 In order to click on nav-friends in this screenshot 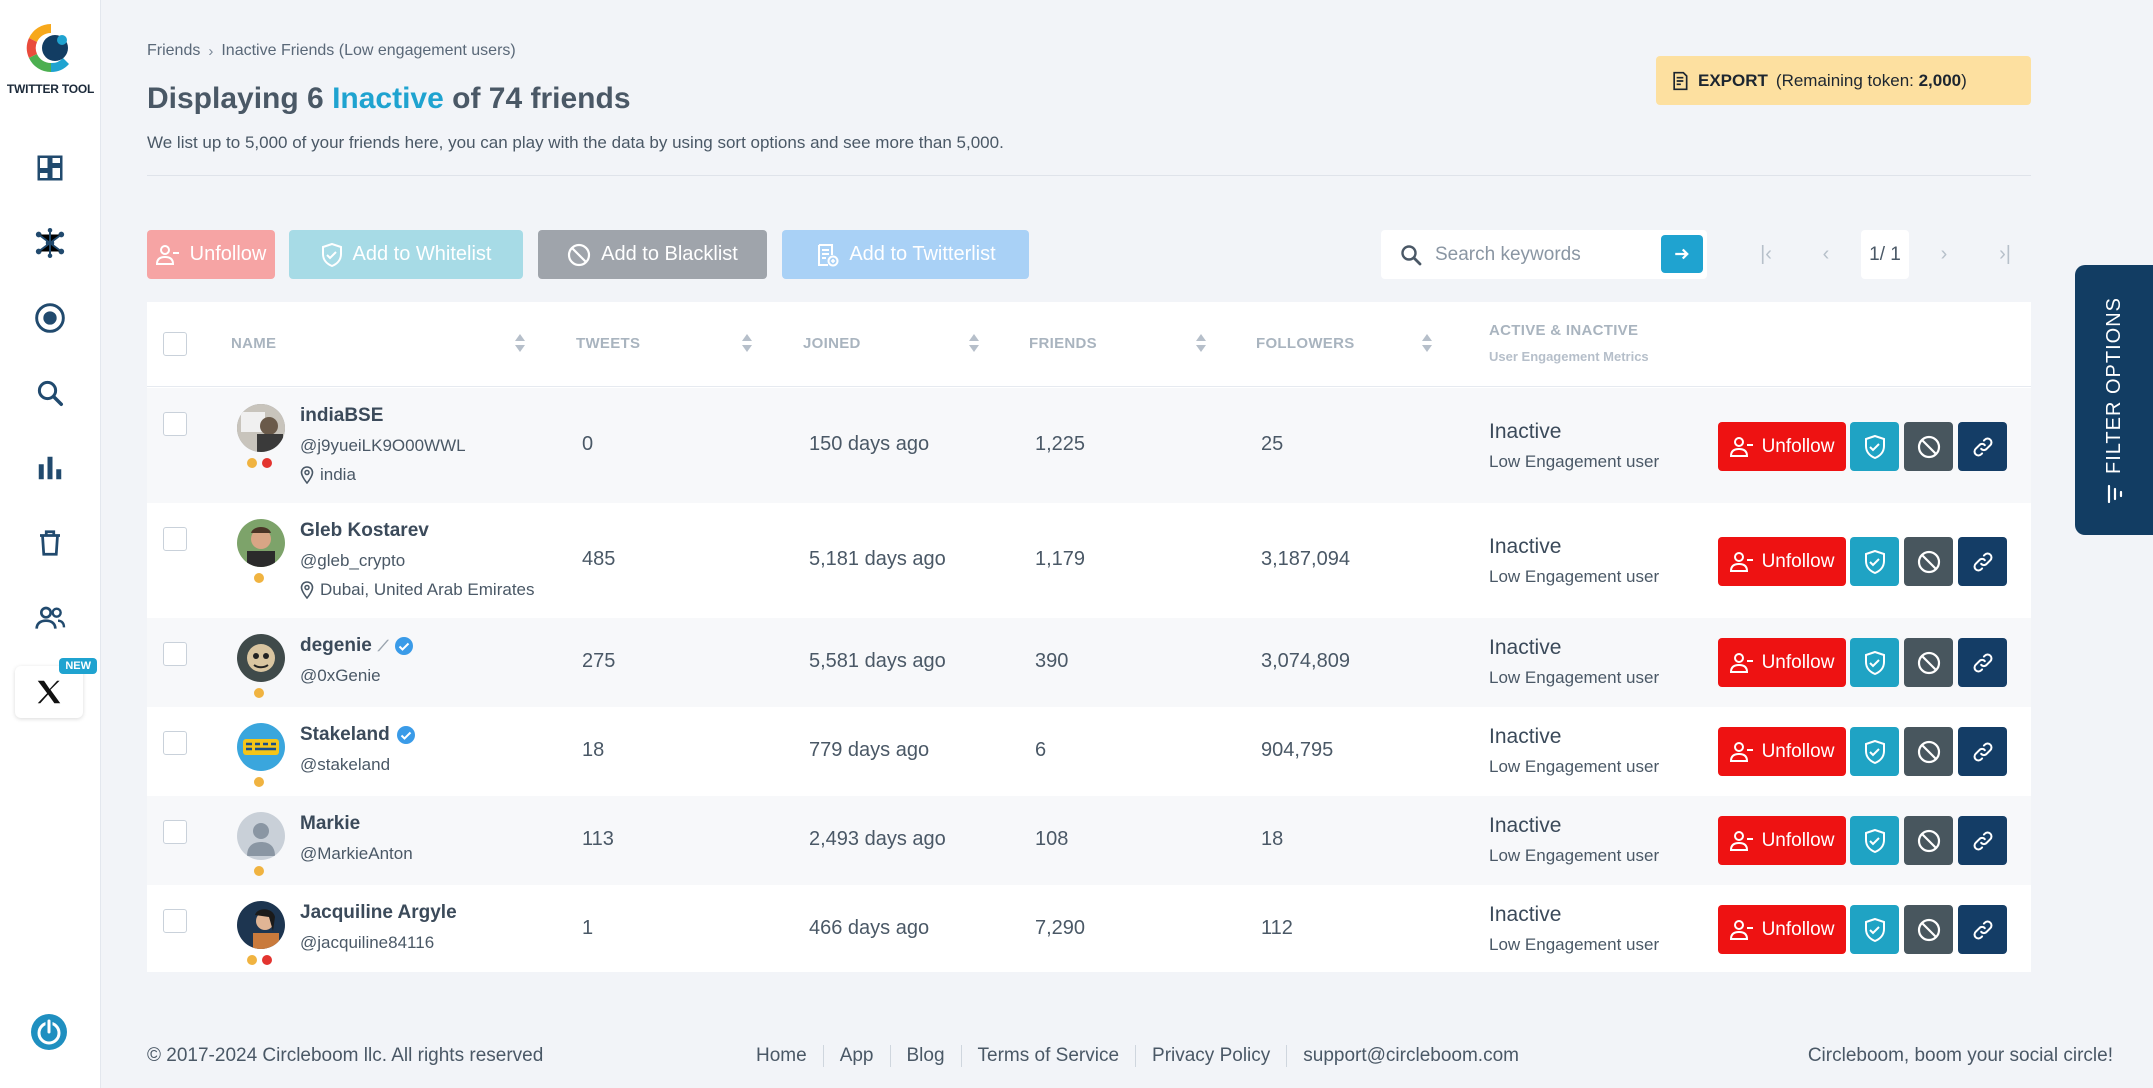, I will do `click(50, 618)`.